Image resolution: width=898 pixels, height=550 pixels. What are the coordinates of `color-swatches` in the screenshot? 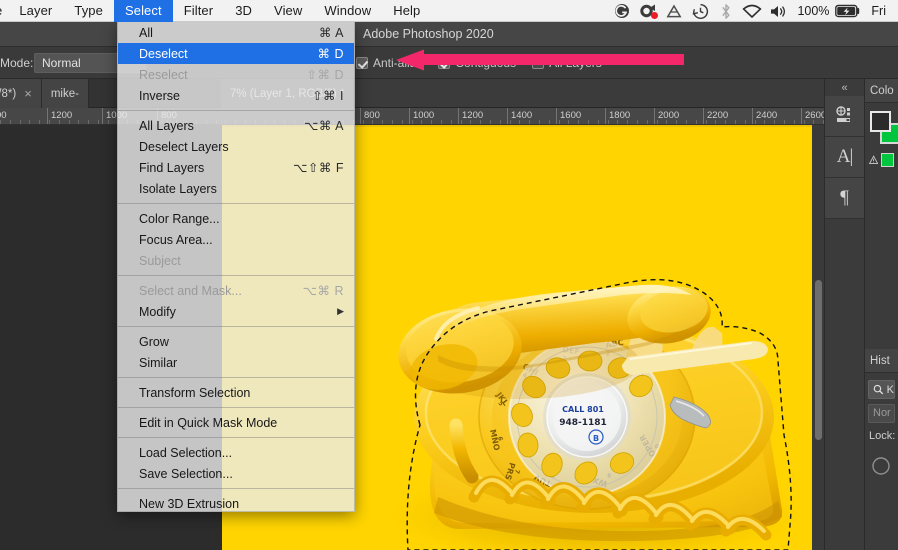 It's located at (883, 128).